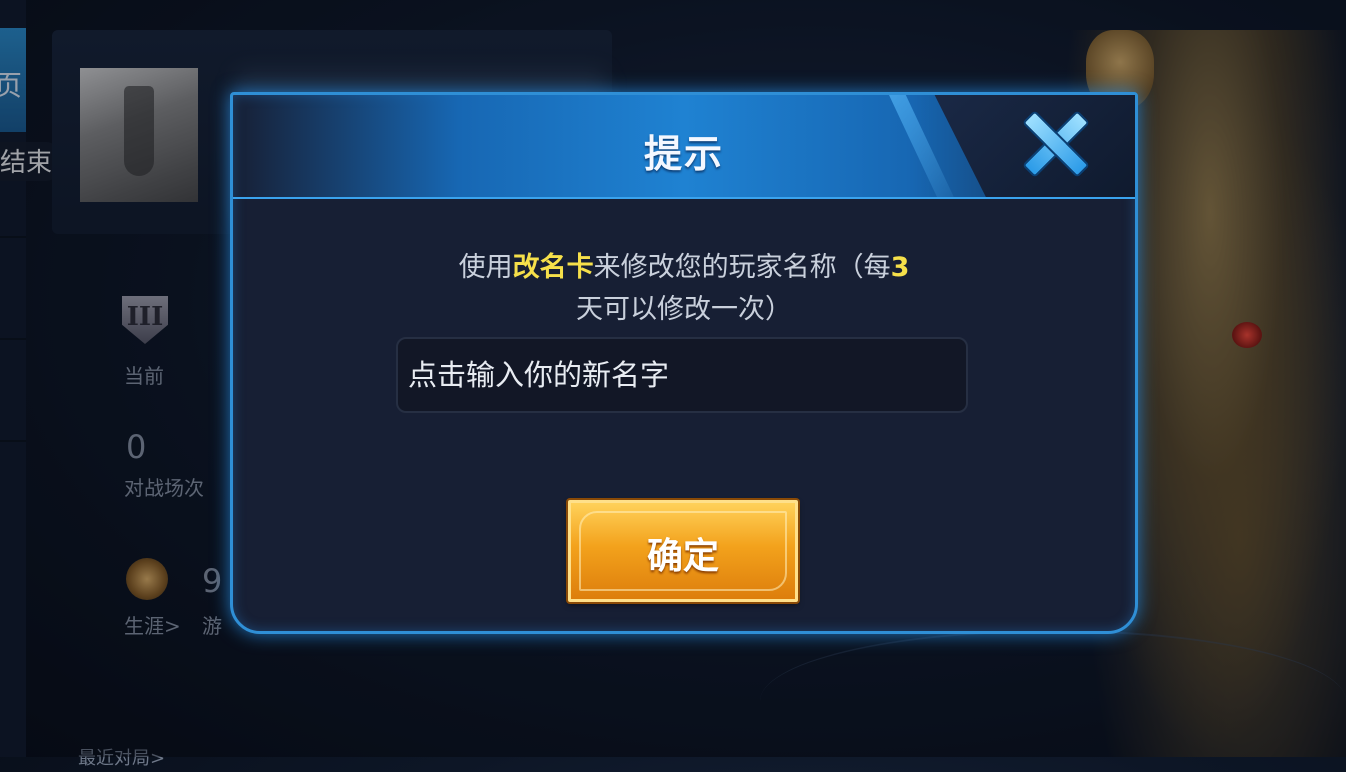 This screenshot has width=1346, height=772. What do you see at coordinates (684, 289) in the screenshot?
I see `rename-message: 使用改名卡来修改您的玩家名称（每3 天可以修改一次）` at bounding box center [684, 289].